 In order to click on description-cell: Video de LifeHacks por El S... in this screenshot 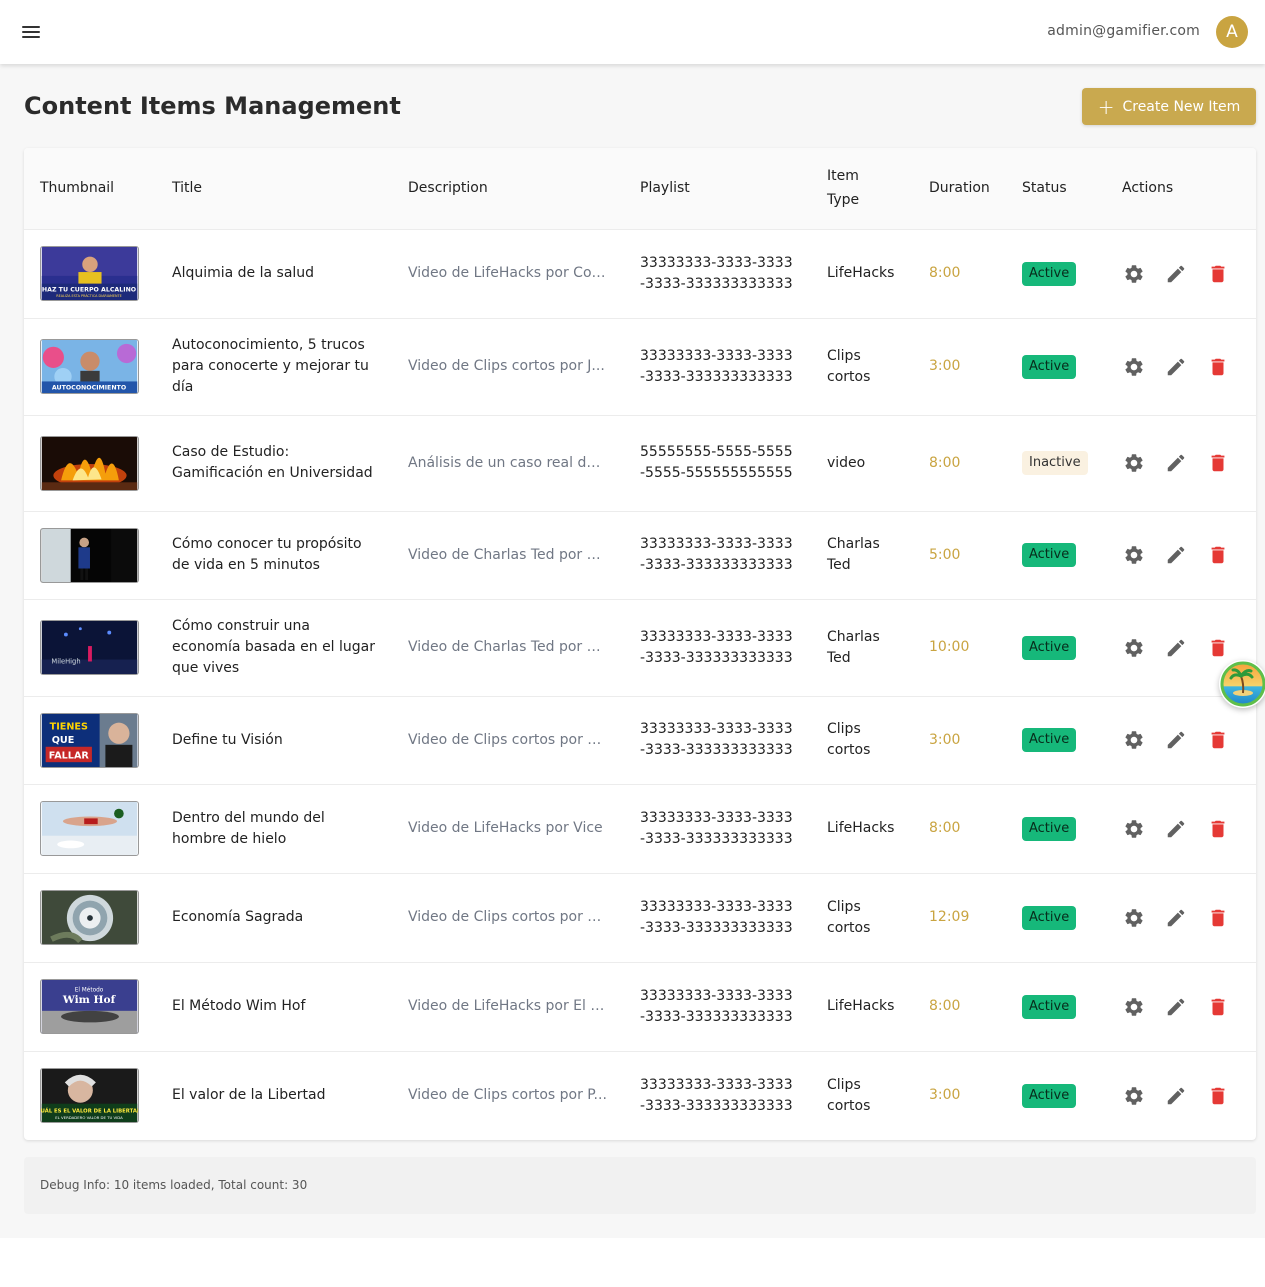, I will do `click(510, 1006)`.